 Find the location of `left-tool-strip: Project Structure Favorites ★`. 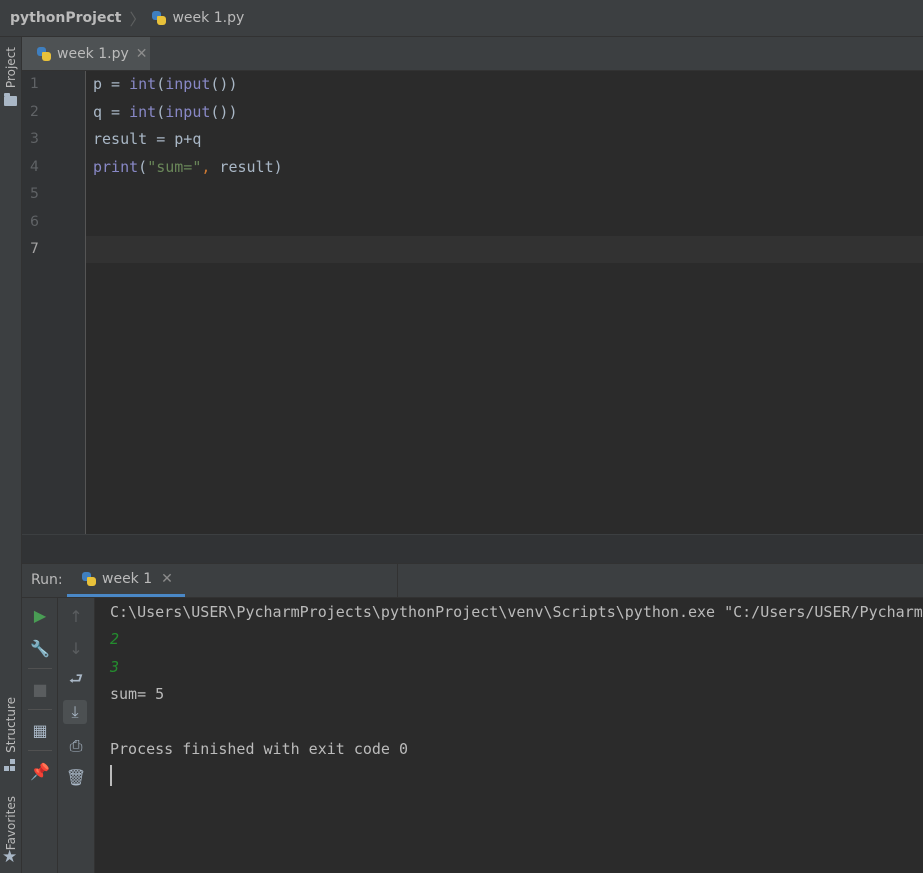

left-tool-strip: Project Structure Favorites ★ is located at coordinates (11, 455).